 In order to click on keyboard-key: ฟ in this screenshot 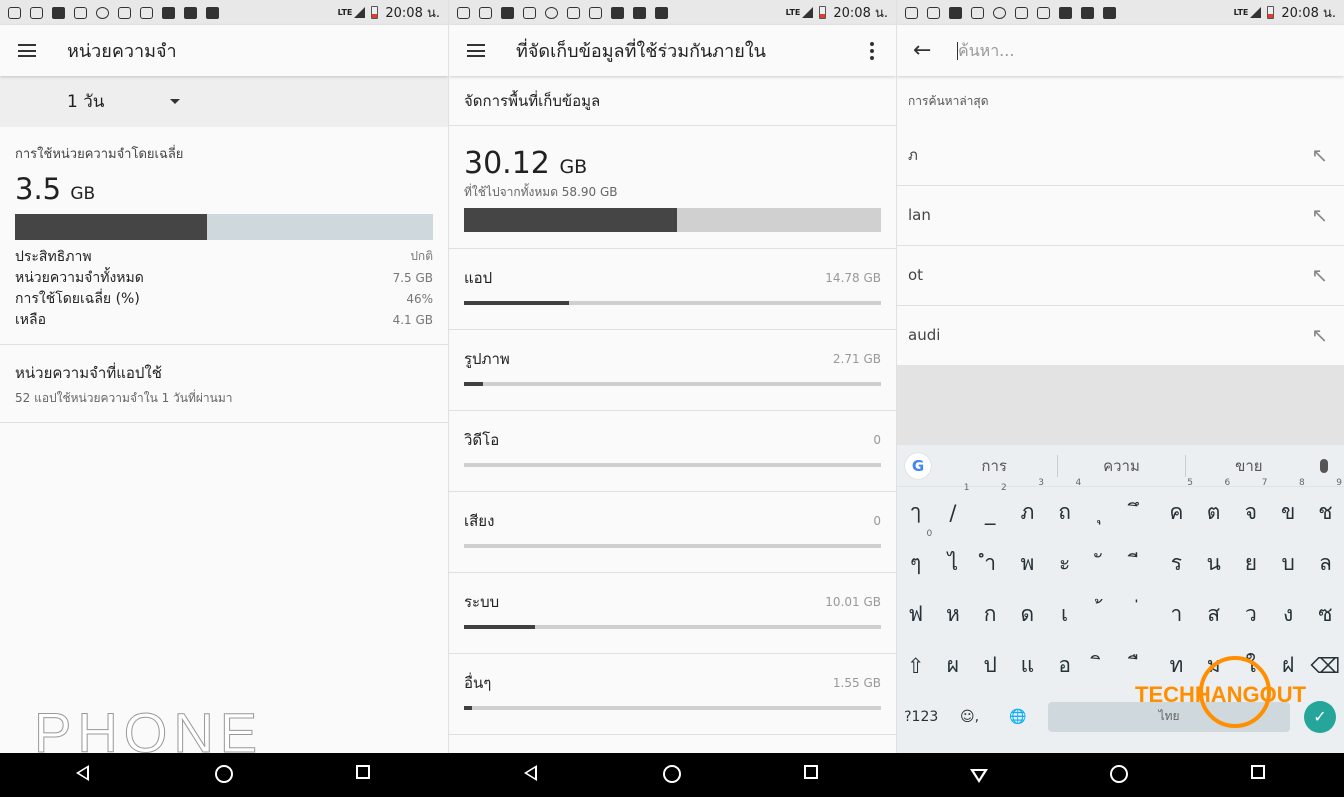, I will do `click(915, 614)`.